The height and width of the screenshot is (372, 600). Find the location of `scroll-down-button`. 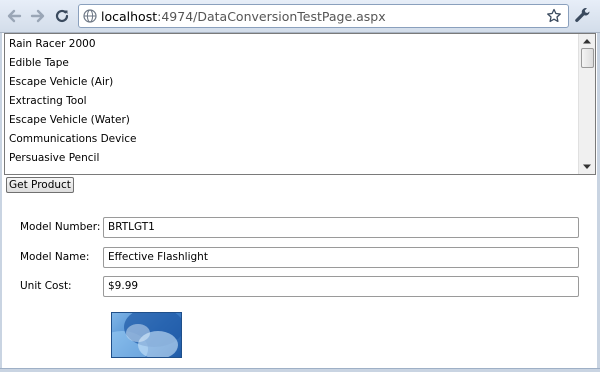

scroll-down-button is located at coordinates (587, 167).